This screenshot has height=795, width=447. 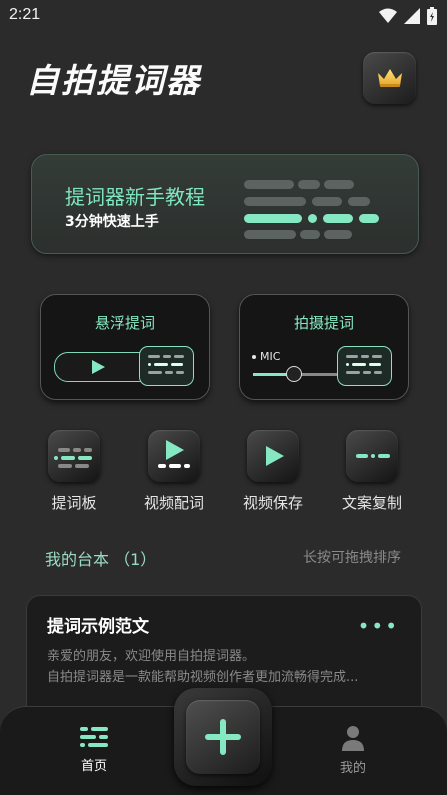 I want to click on tab-profile: 我的, so click(x=353, y=750).